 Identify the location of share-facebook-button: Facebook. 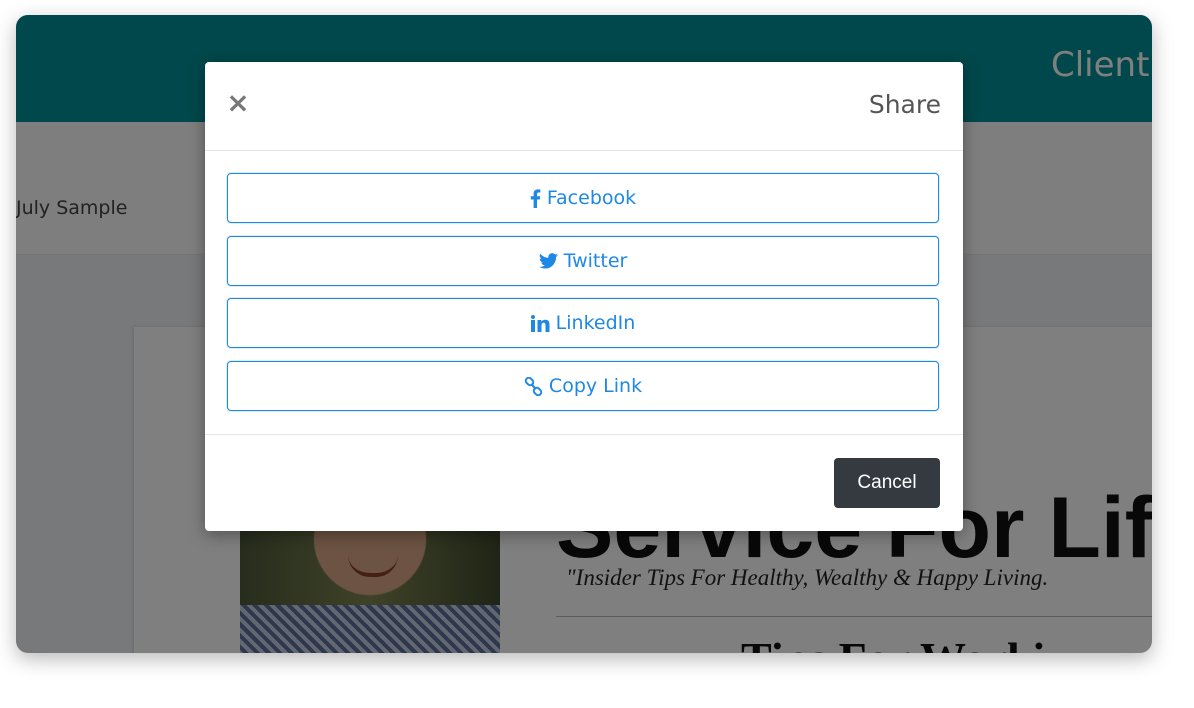
(583, 198).